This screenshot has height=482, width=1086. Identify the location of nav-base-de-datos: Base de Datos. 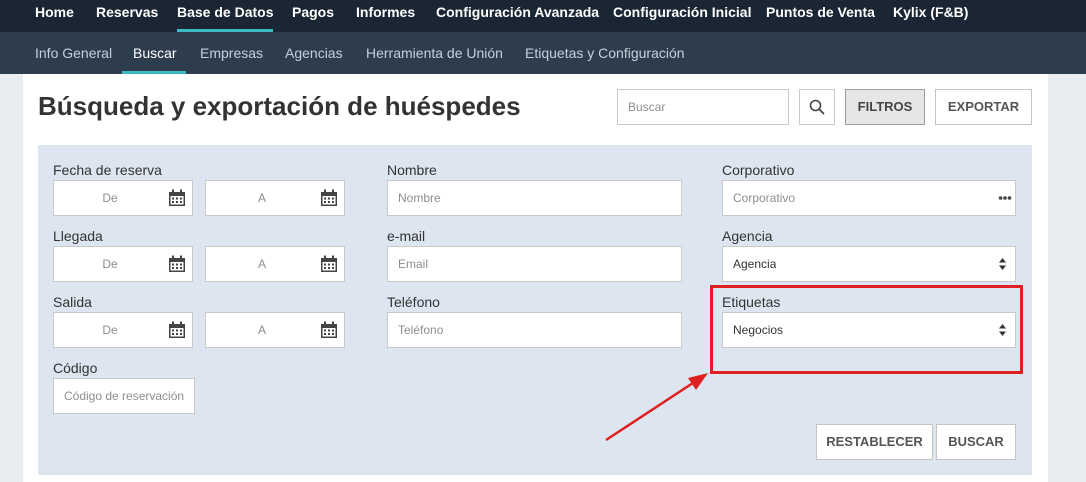
(225, 16).